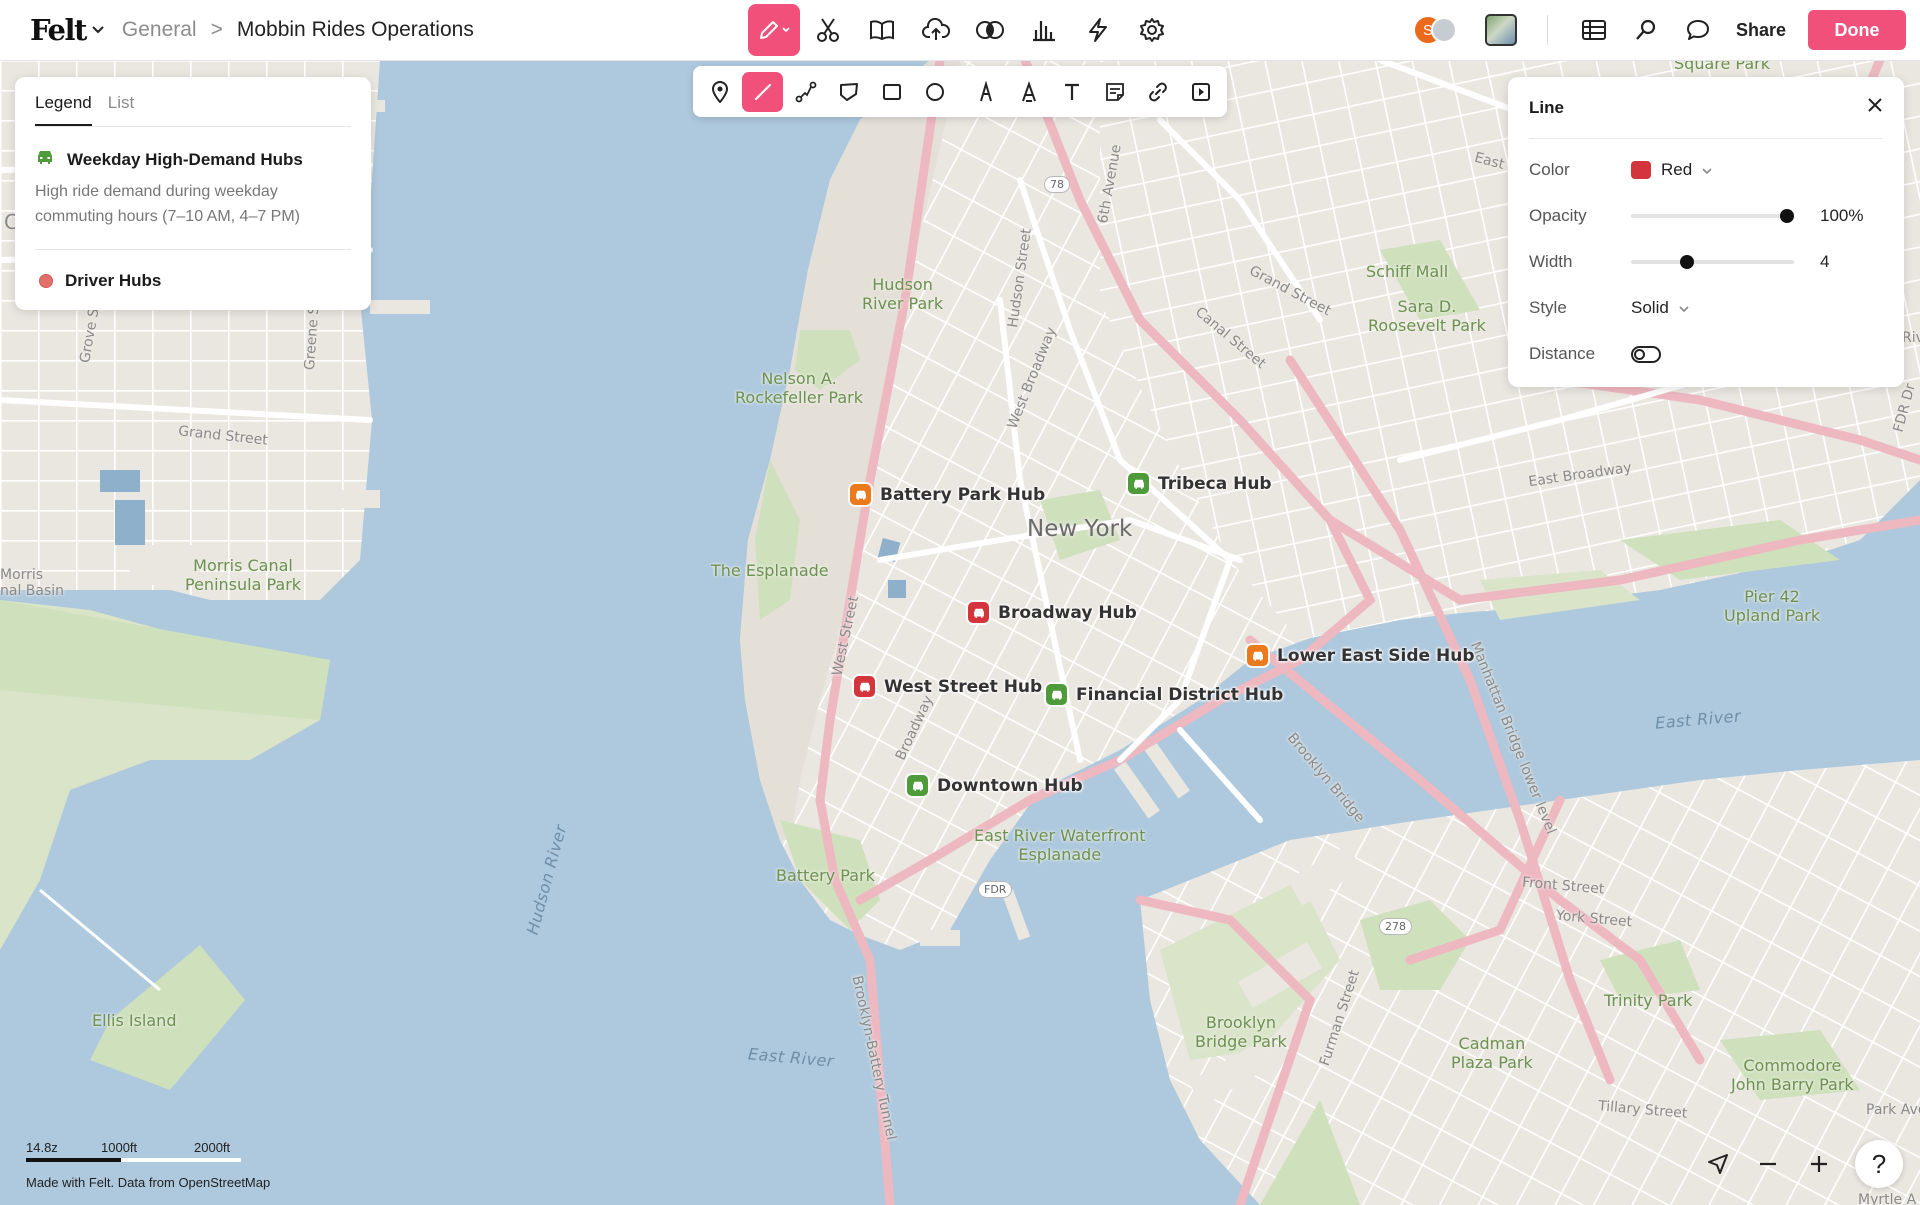 Image resolution: width=1920 pixels, height=1205 pixels. What do you see at coordinates (1443, 30) in the screenshot?
I see `avatar-secondary` at bounding box center [1443, 30].